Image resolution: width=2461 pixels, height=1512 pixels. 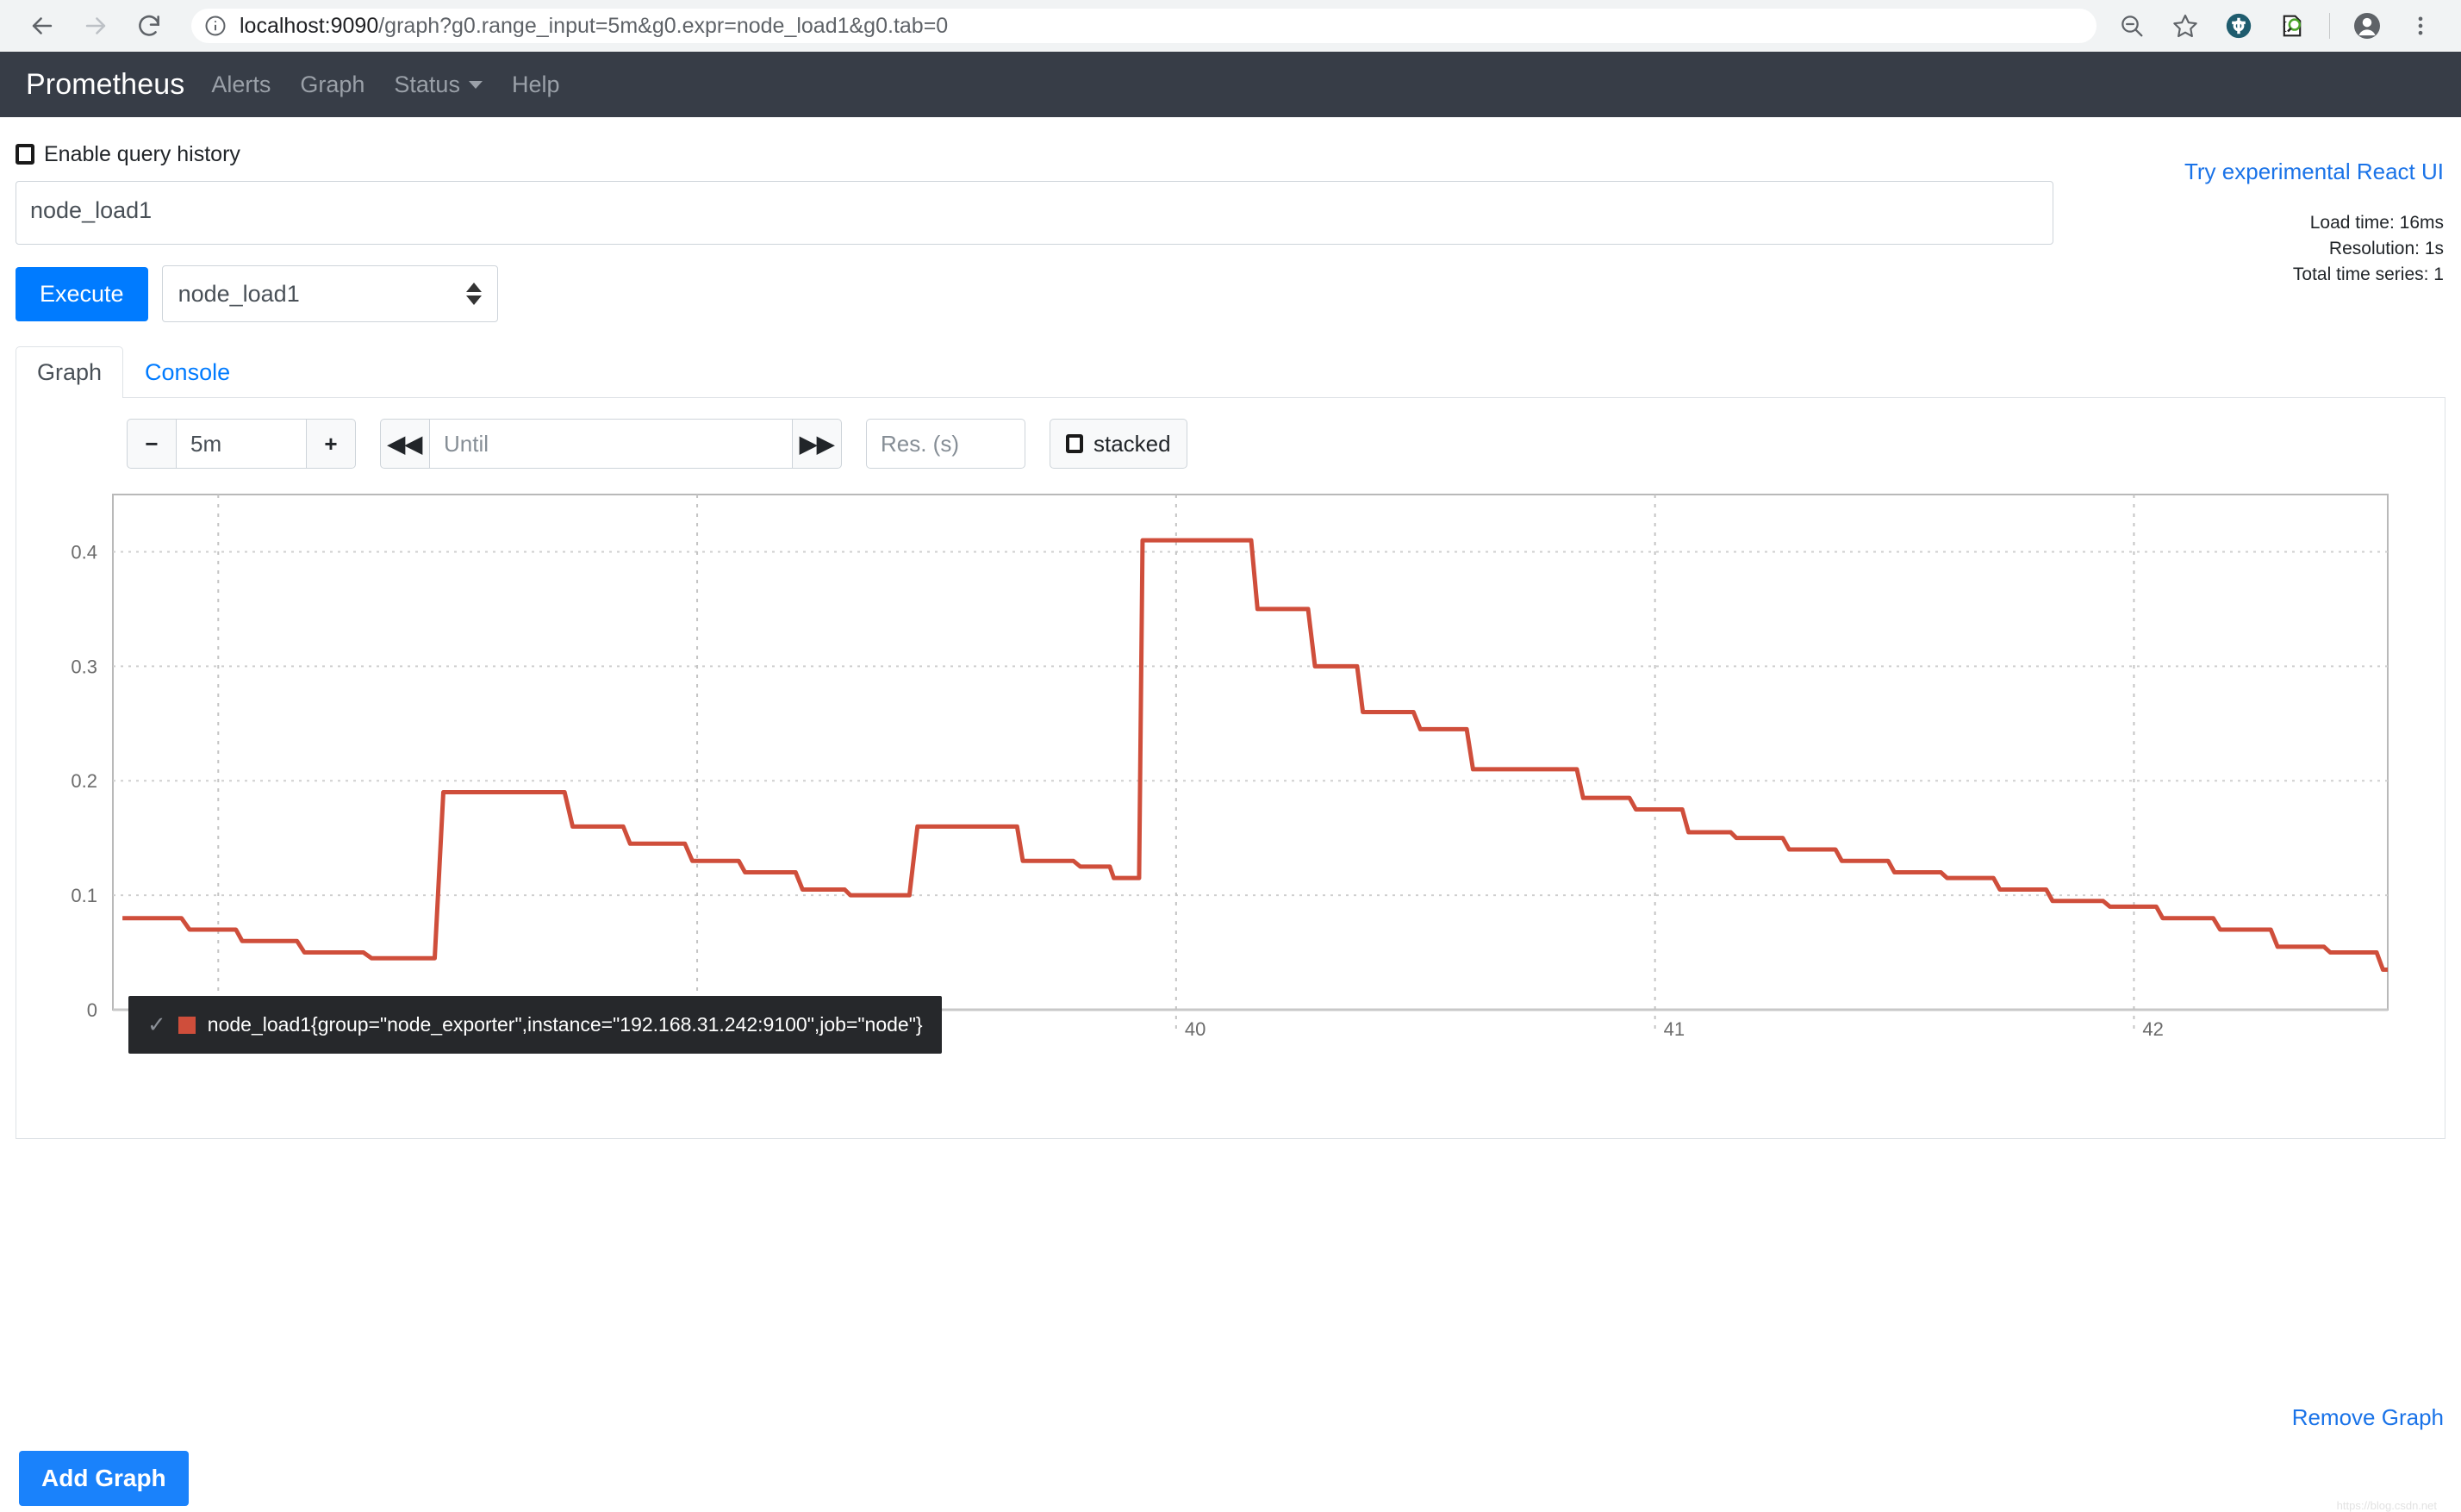 I want to click on extension-inspect-icon: {, so click(x=2292, y=26).